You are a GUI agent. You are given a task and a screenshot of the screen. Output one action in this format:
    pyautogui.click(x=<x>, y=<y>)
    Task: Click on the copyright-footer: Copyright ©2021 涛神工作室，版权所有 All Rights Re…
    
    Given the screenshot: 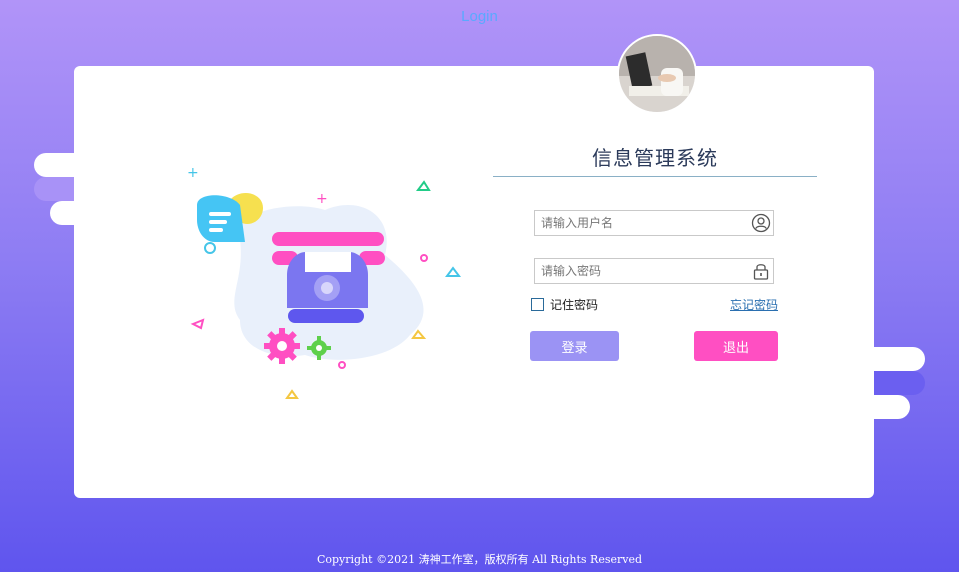 What is the action you would take?
    pyautogui.click(x=479, y=559)
    